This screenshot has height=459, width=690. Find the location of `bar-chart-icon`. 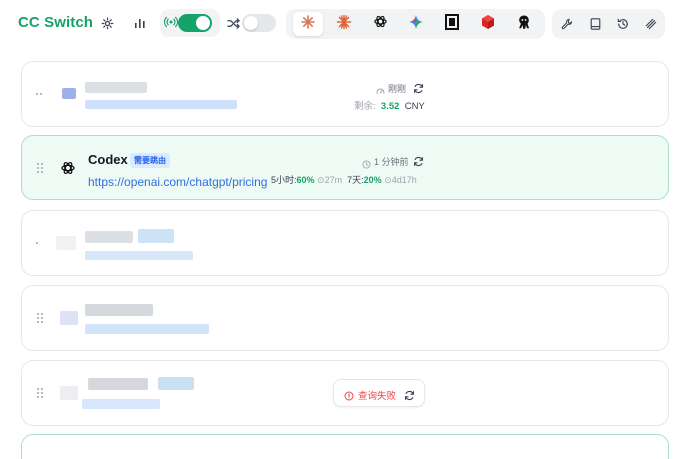

bar-chart-icon is located at coordinates (140, 23).